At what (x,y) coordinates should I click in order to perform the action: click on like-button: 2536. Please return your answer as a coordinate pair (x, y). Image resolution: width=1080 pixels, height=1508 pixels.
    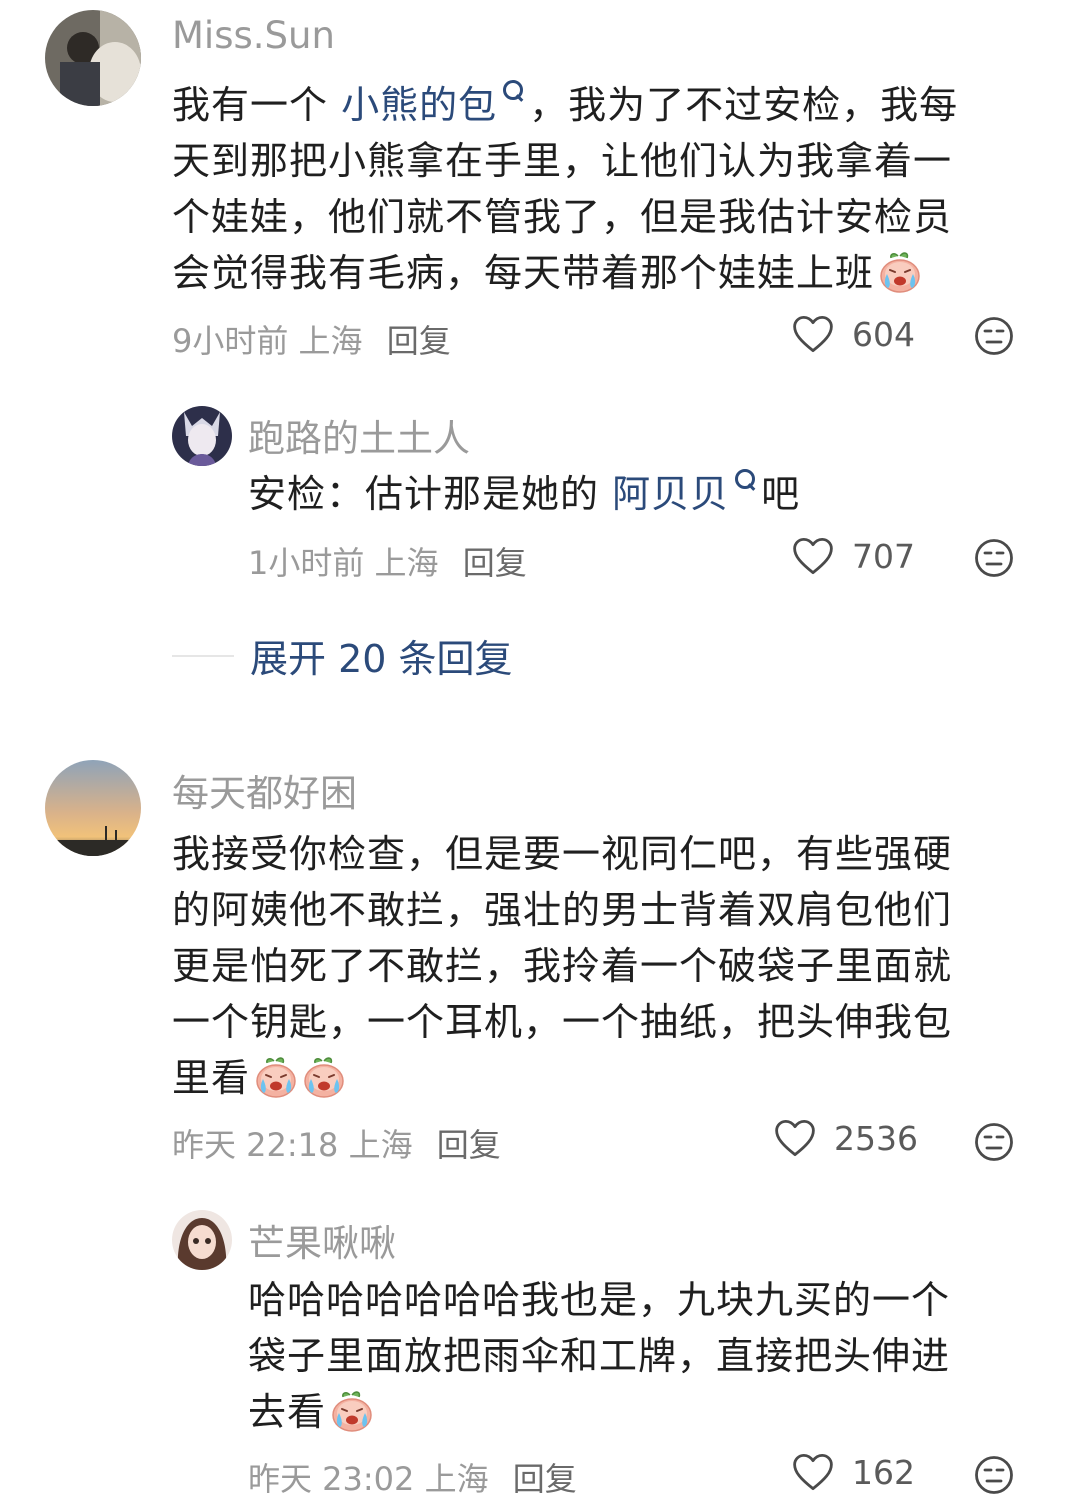
    Looking at the image, I should click on (846, 1138).